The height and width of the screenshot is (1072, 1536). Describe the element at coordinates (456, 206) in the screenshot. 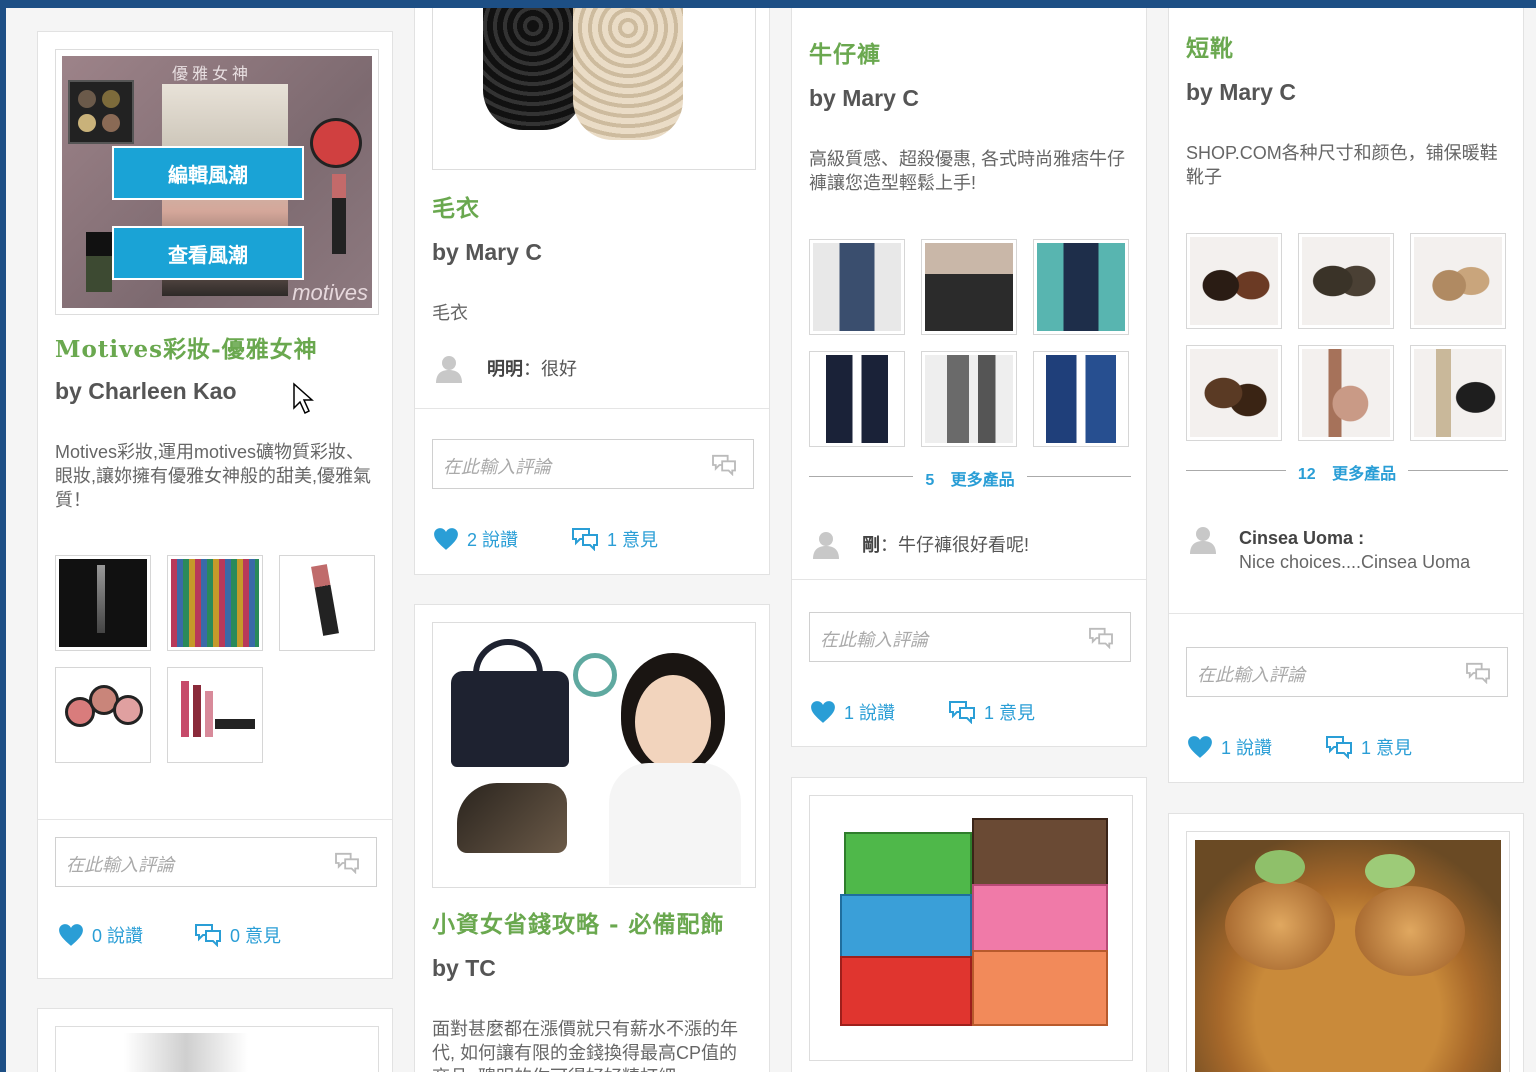

I see `card-title: 毛衣` at that location.